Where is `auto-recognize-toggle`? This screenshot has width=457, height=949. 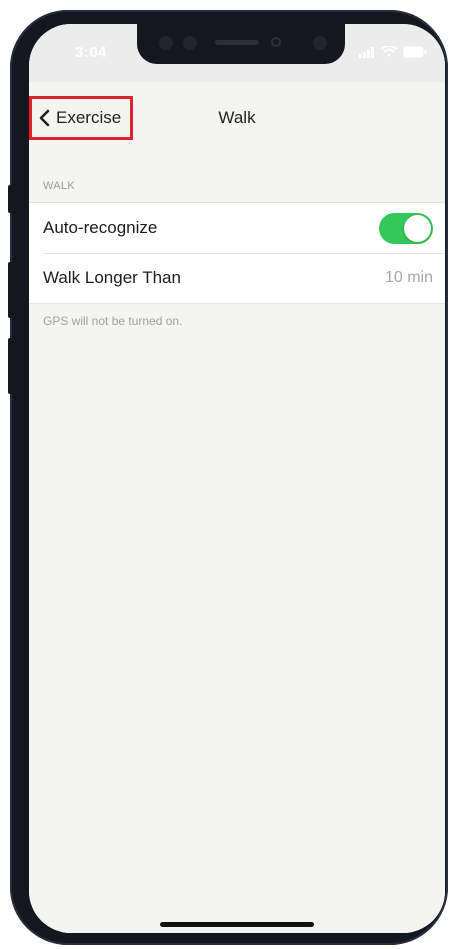
auto-recognize-toggle is located at coordinates (406, 228).